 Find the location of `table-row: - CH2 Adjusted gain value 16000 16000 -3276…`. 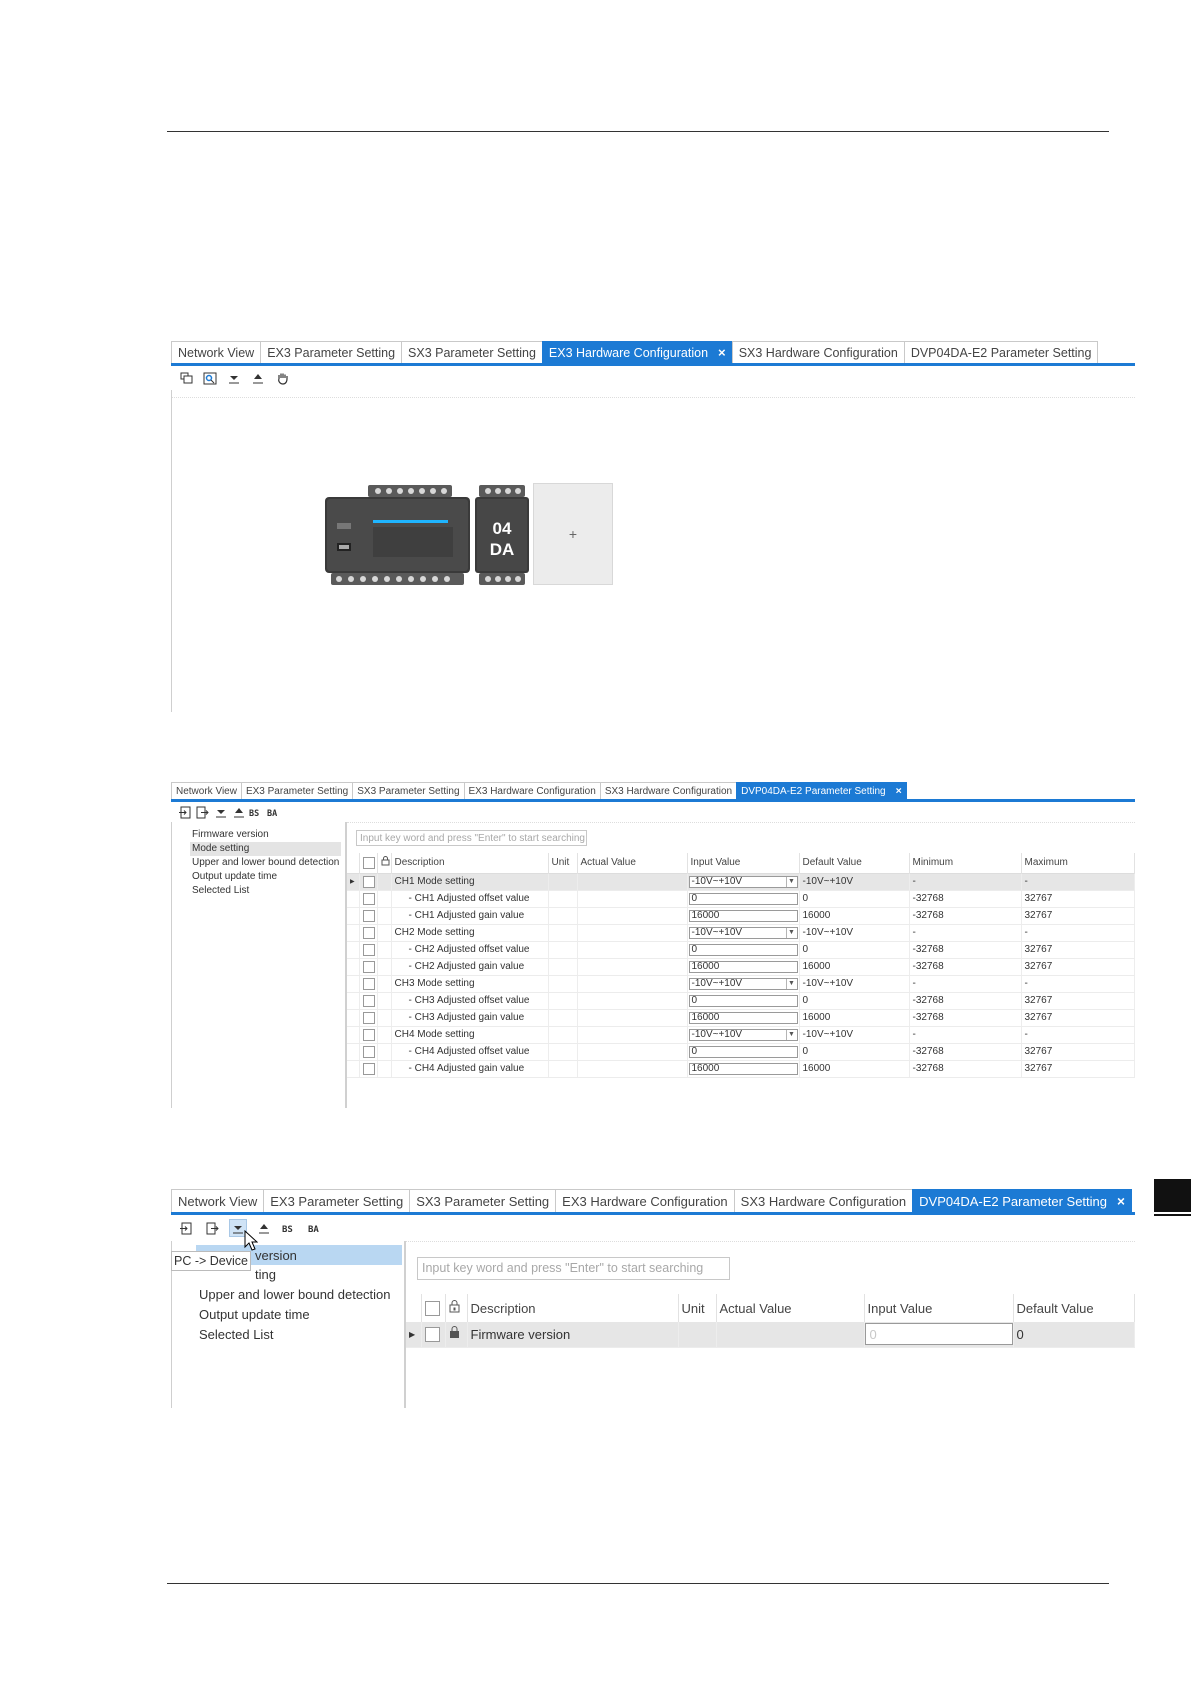

table-row: - CH2 Adjusted gain value 16000 16000 -3276… is located at coordinates (741, 967).